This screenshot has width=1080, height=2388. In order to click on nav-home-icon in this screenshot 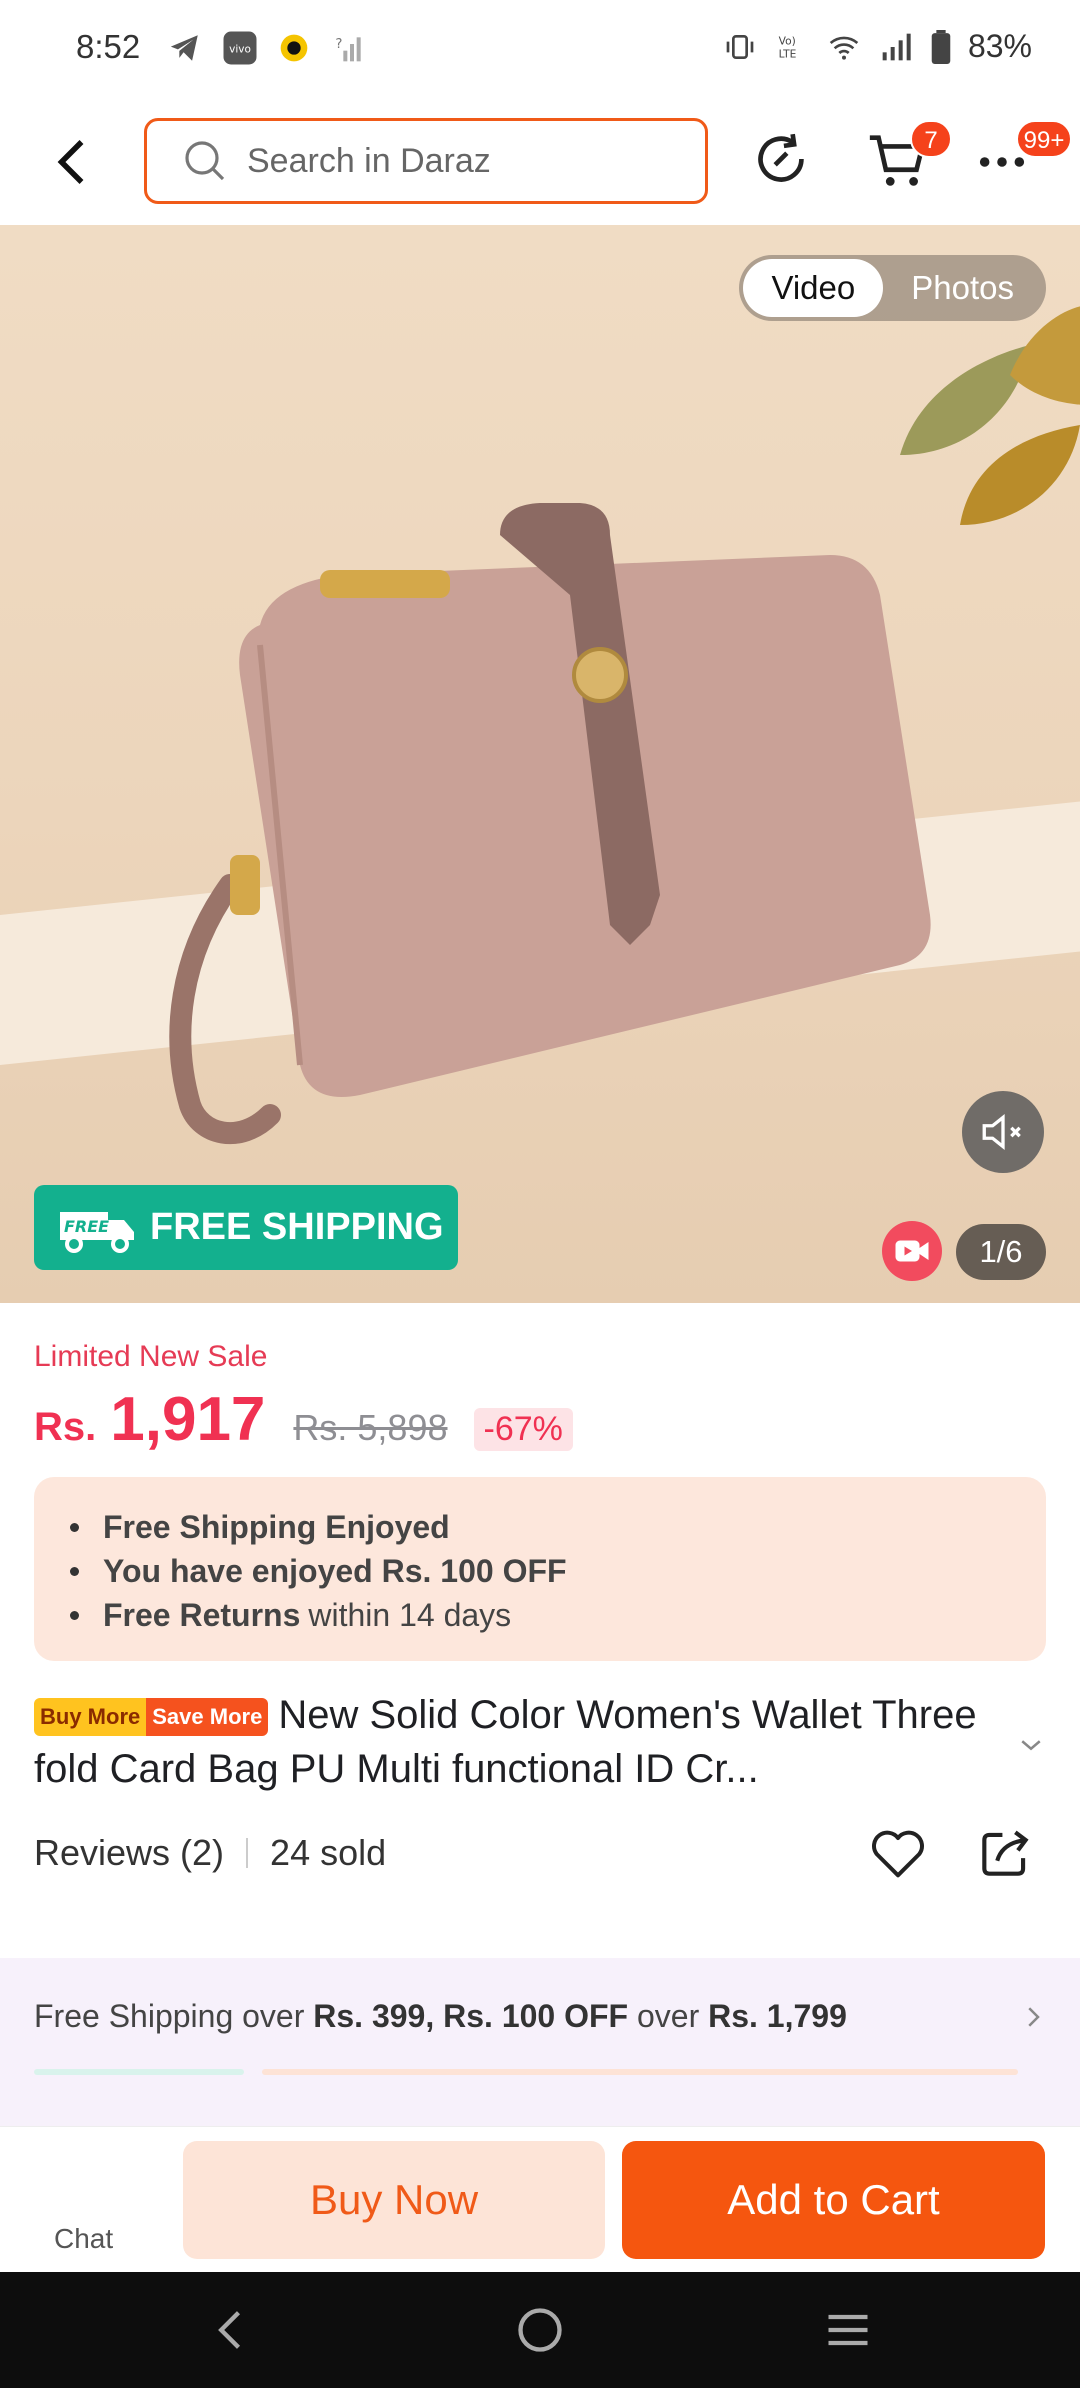, I will do `click(540, 2330)`.